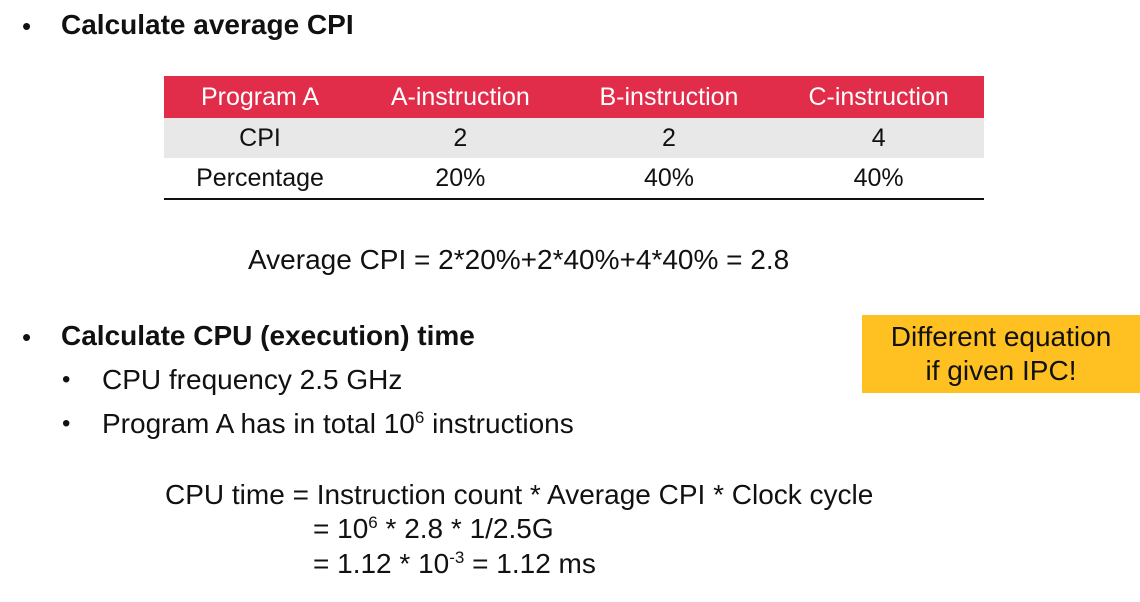 This screenshot has height=602, width=1140. What do you see at coordinates (465, 528) in the screenshot?
I see `formula-text: * 2.8 * 1/2.5G` at bounding box center [465, 528].